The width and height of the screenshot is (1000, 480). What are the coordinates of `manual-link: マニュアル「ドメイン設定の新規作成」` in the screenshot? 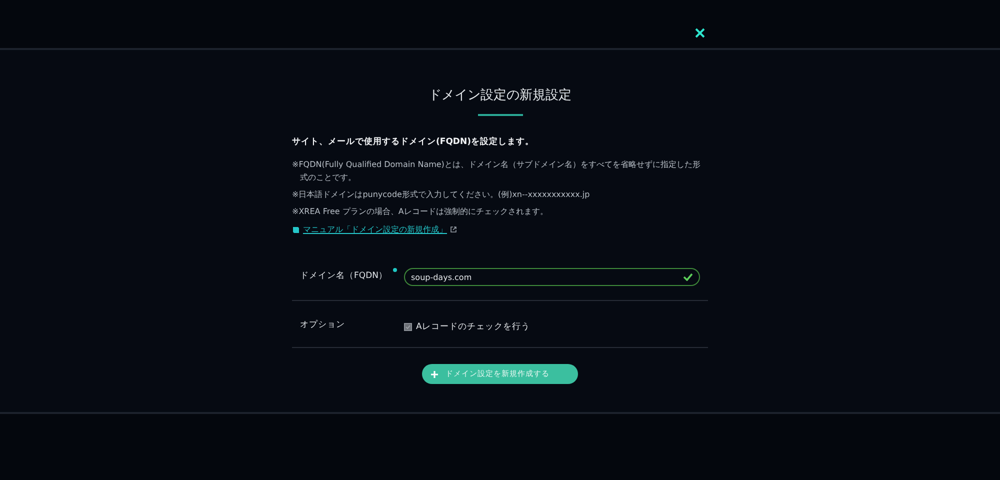 It's located at (500, 229).